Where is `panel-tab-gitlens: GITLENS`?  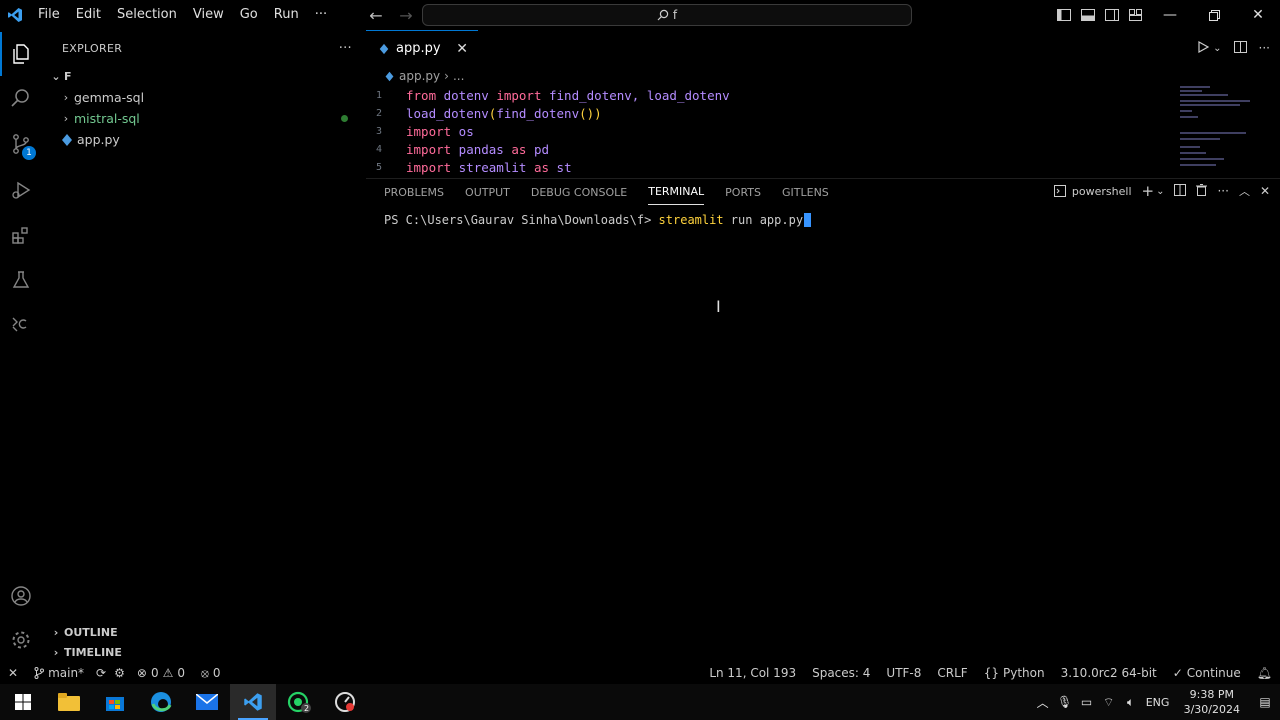
panel-tab-gitlens: GITLENS is located at coordinates (805, 195).